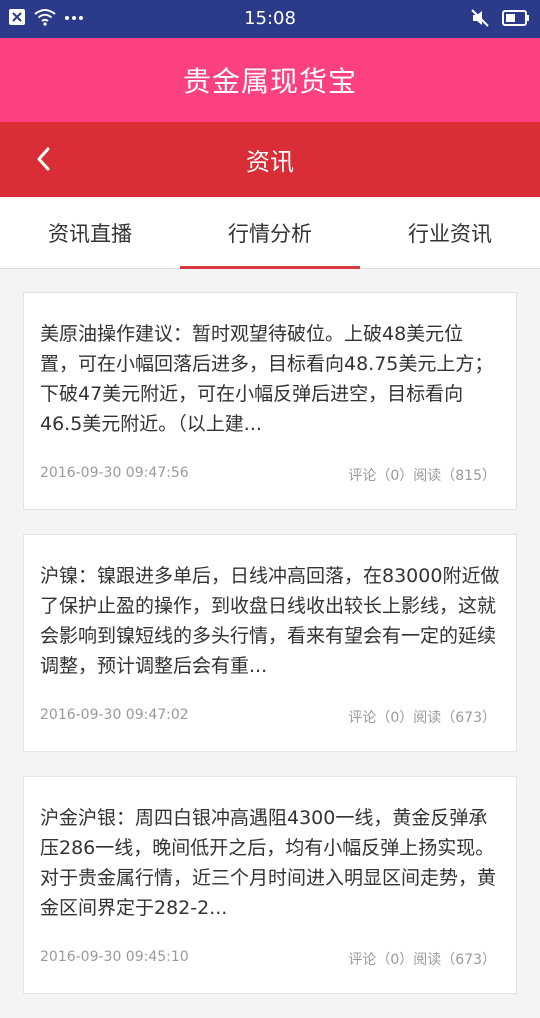 The height and width of the screenshot is (1018, 540). I want to click on tab-bar: 资讯直播 行情分析 行业资讯, so click(270, 233).